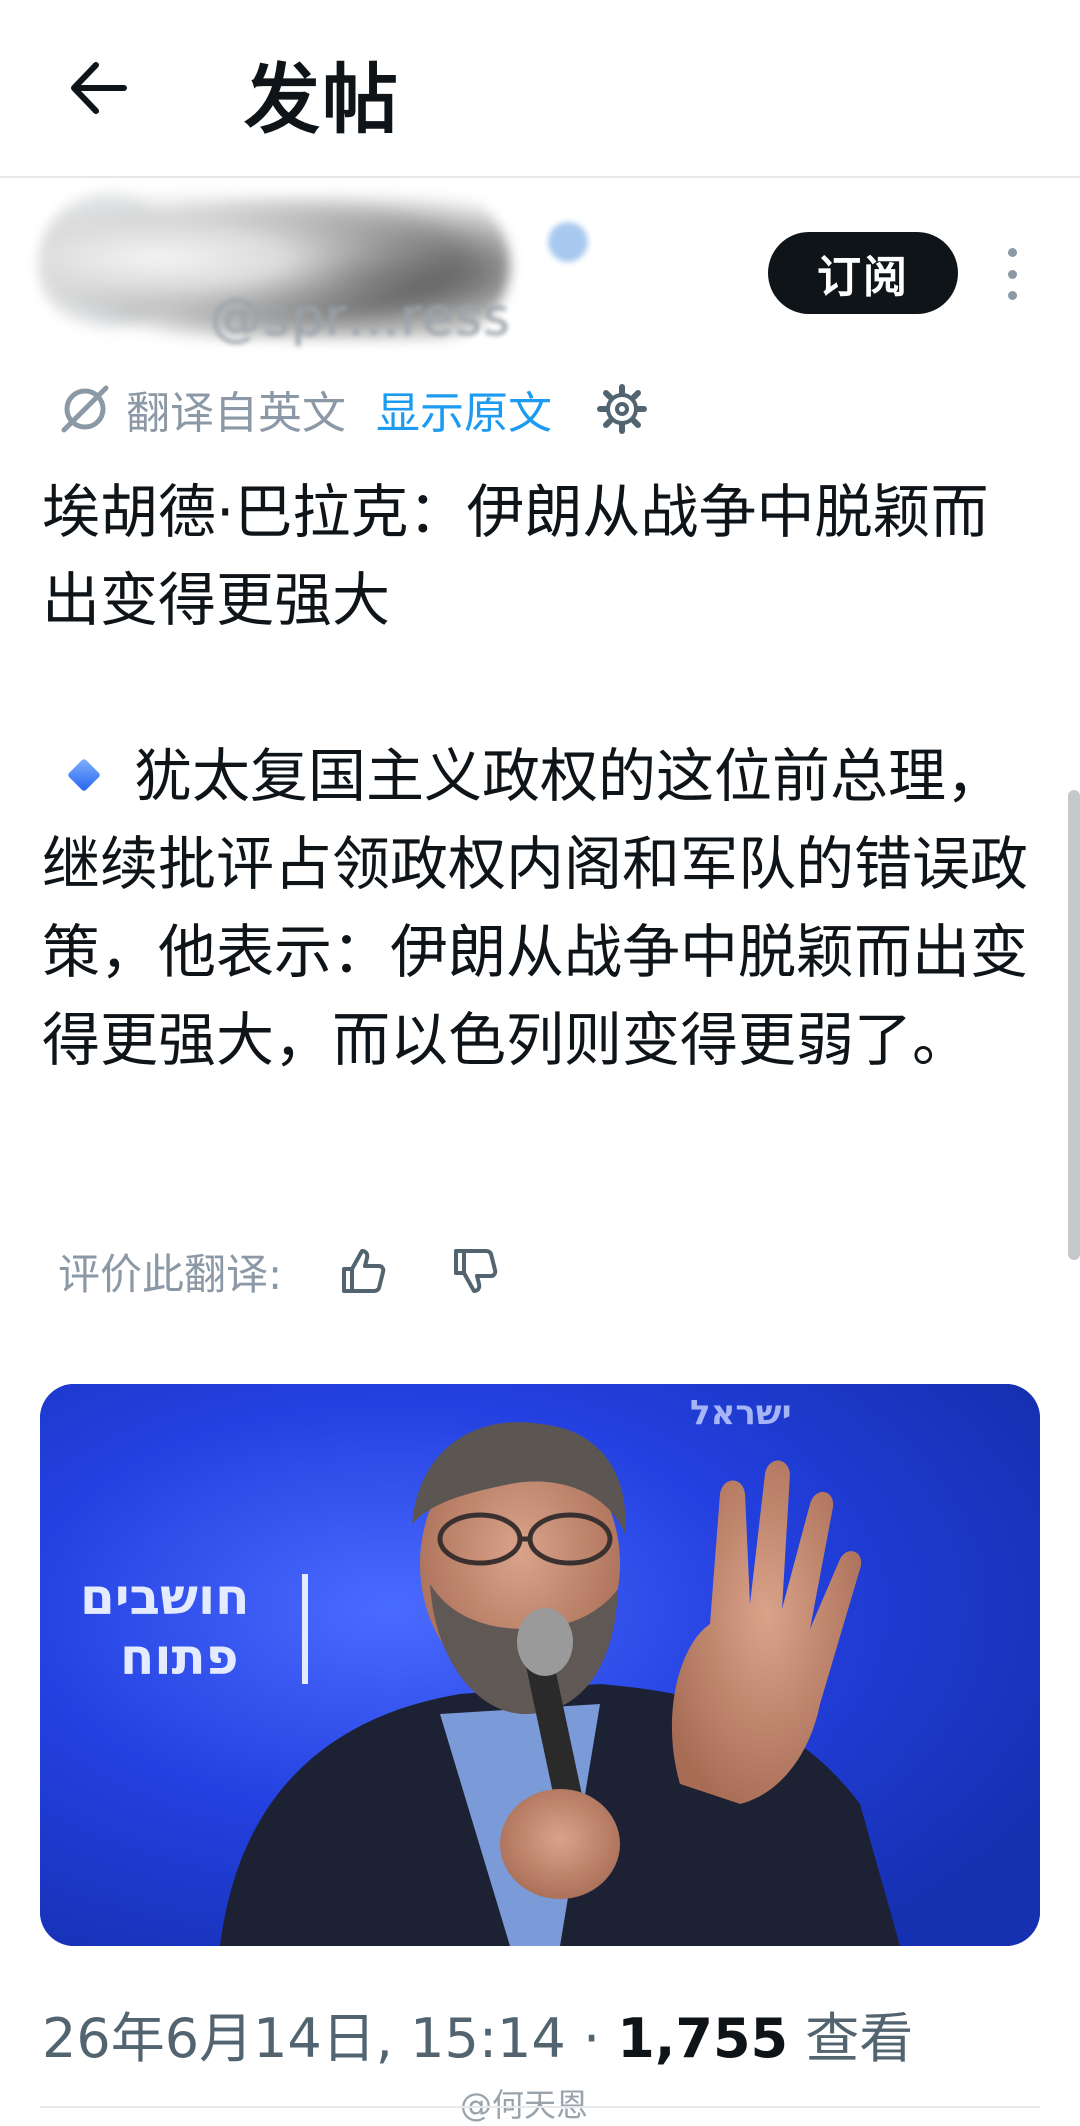 This screenshot has height=2126, width=1080. I want to click on post-meta: 26年6月14日, 15:14 · 1,755 查看, so click(478, 2038).